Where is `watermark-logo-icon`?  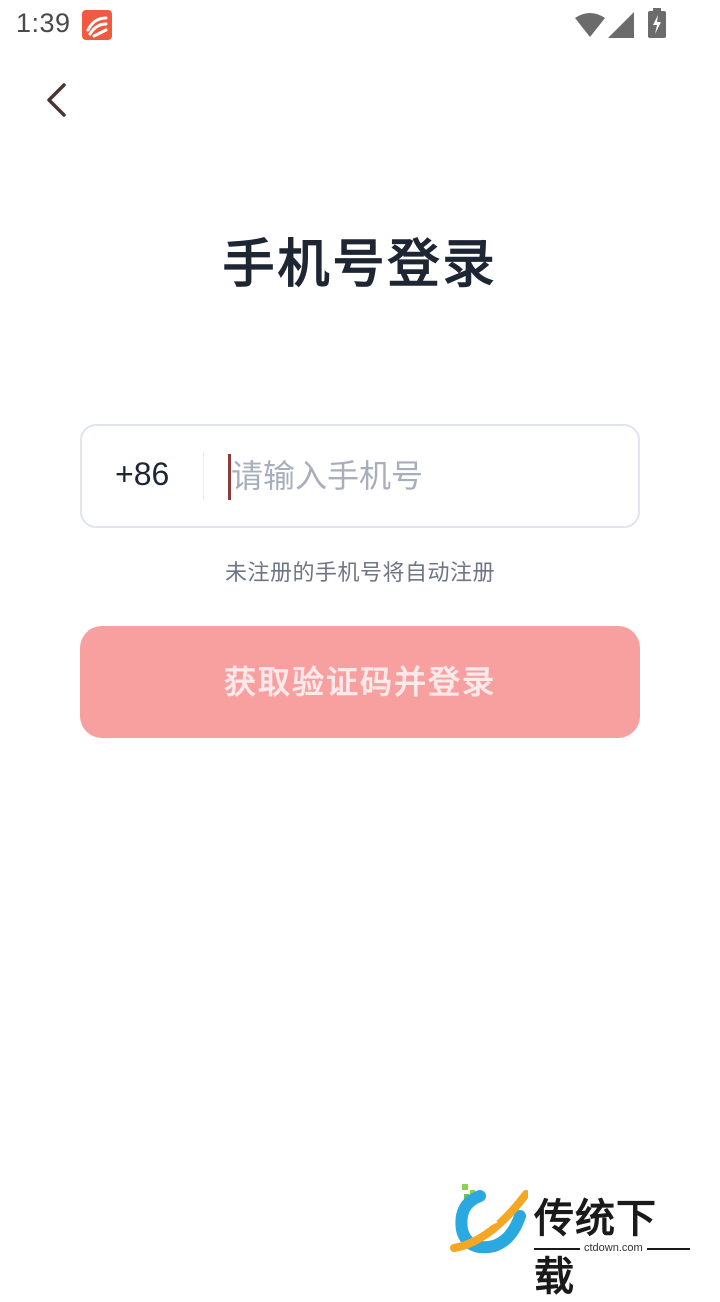
watermark-logo-icon is located at coordinates (490, 1219).